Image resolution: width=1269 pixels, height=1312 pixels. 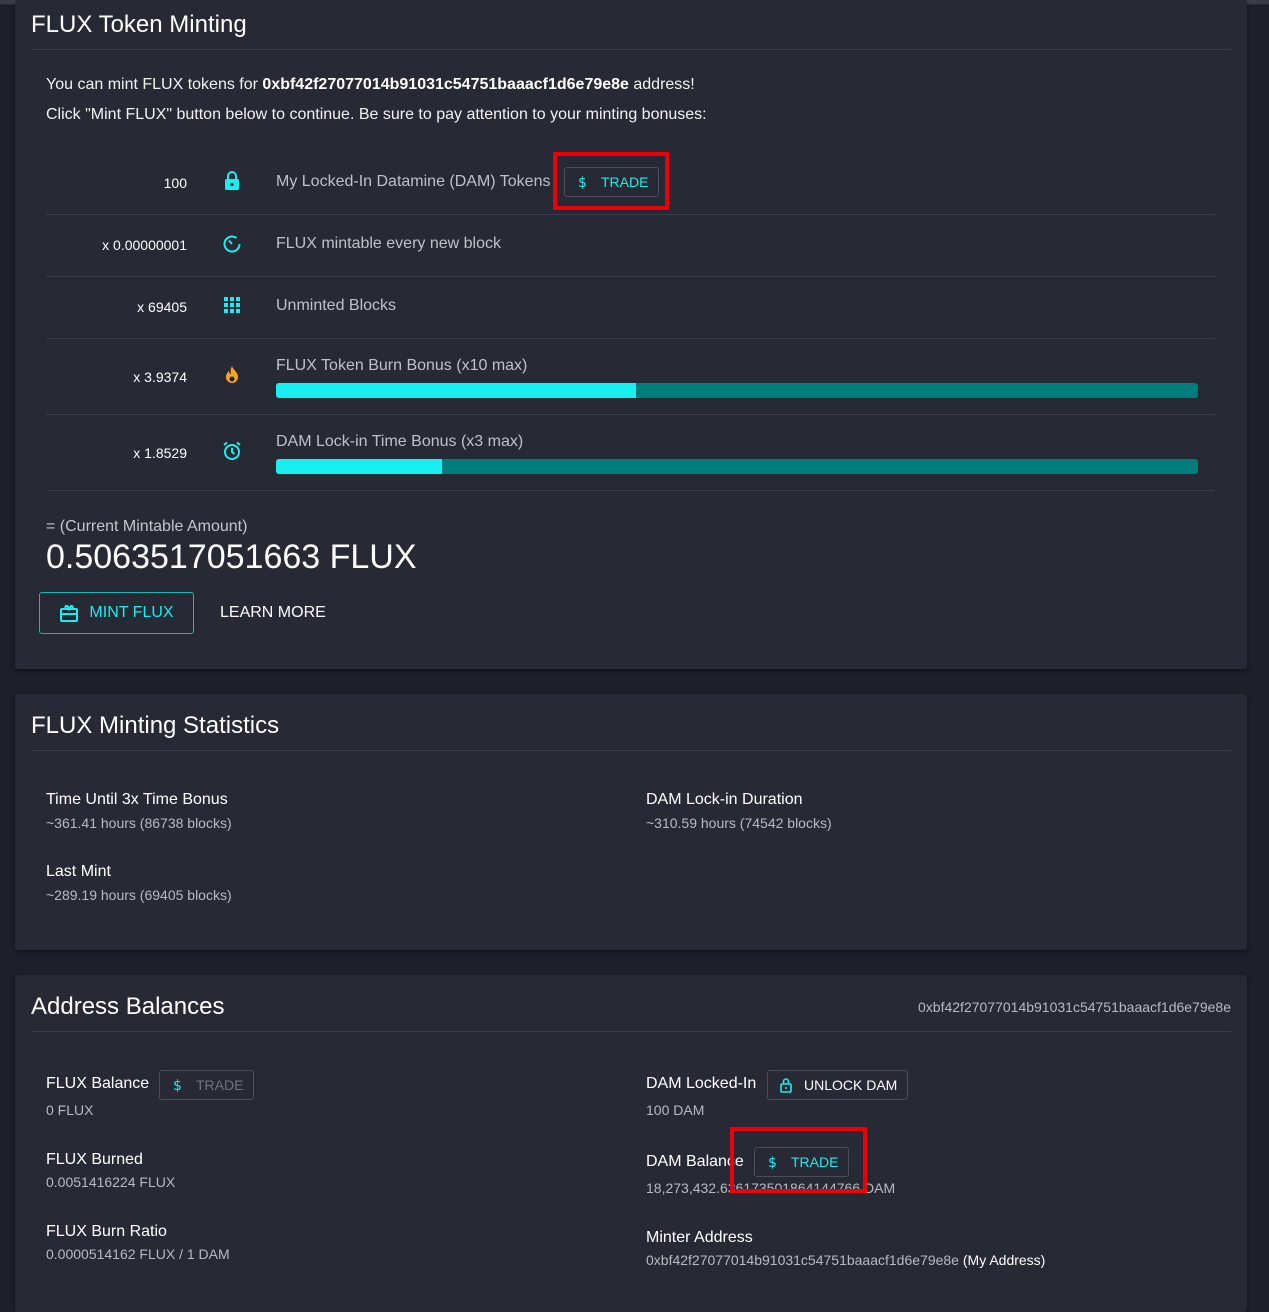 What do you see at coordinates (838, 1085) in the screenshot?
I see `unlock-dam-button: UNLOCK DAM` at bounding box center [838, 1085].